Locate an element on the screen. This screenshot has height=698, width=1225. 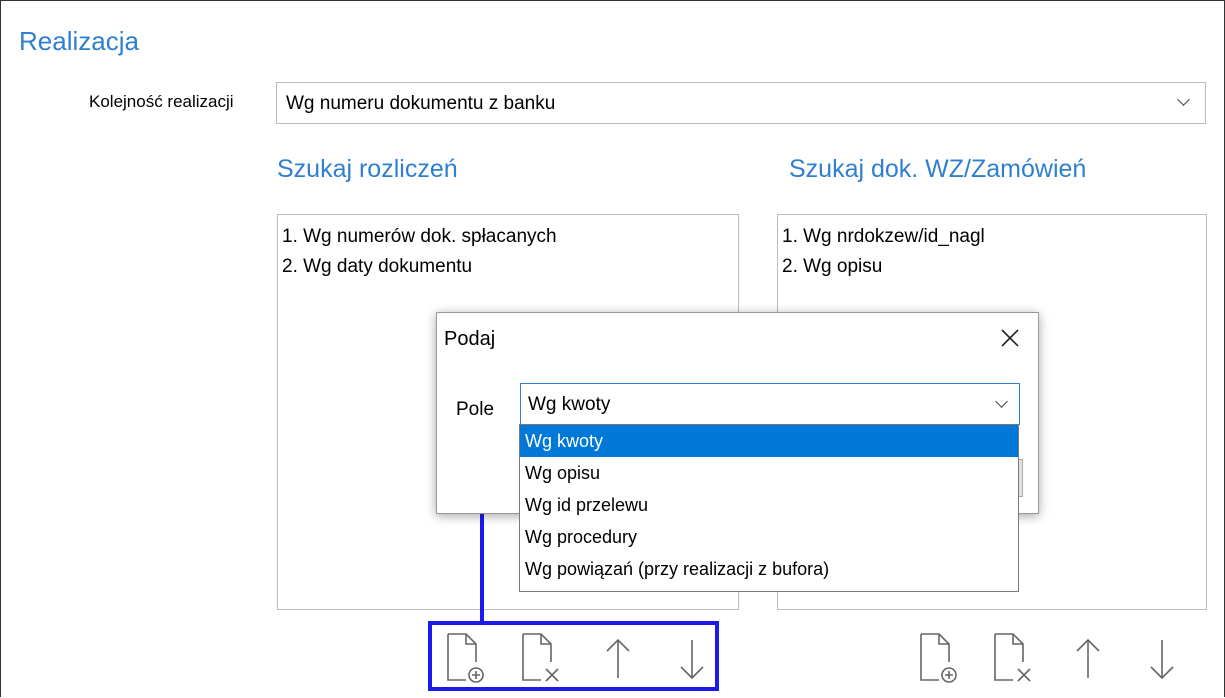
dropdown-option: Wg procedury is located at coordinates (769, 537).